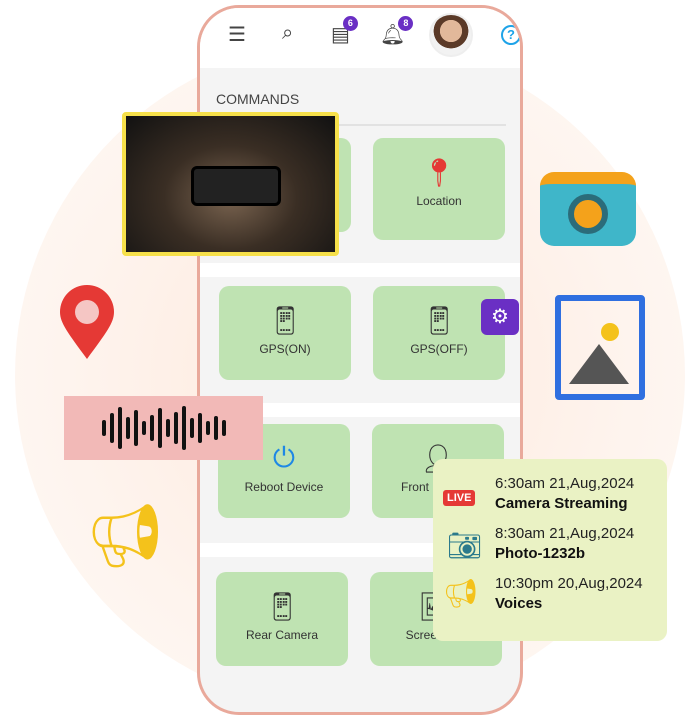  What do you see at coordinates (439, 349) in the screenshot?
I see `tile-label: GPS(OFF)` at bounding box center [439, 349].